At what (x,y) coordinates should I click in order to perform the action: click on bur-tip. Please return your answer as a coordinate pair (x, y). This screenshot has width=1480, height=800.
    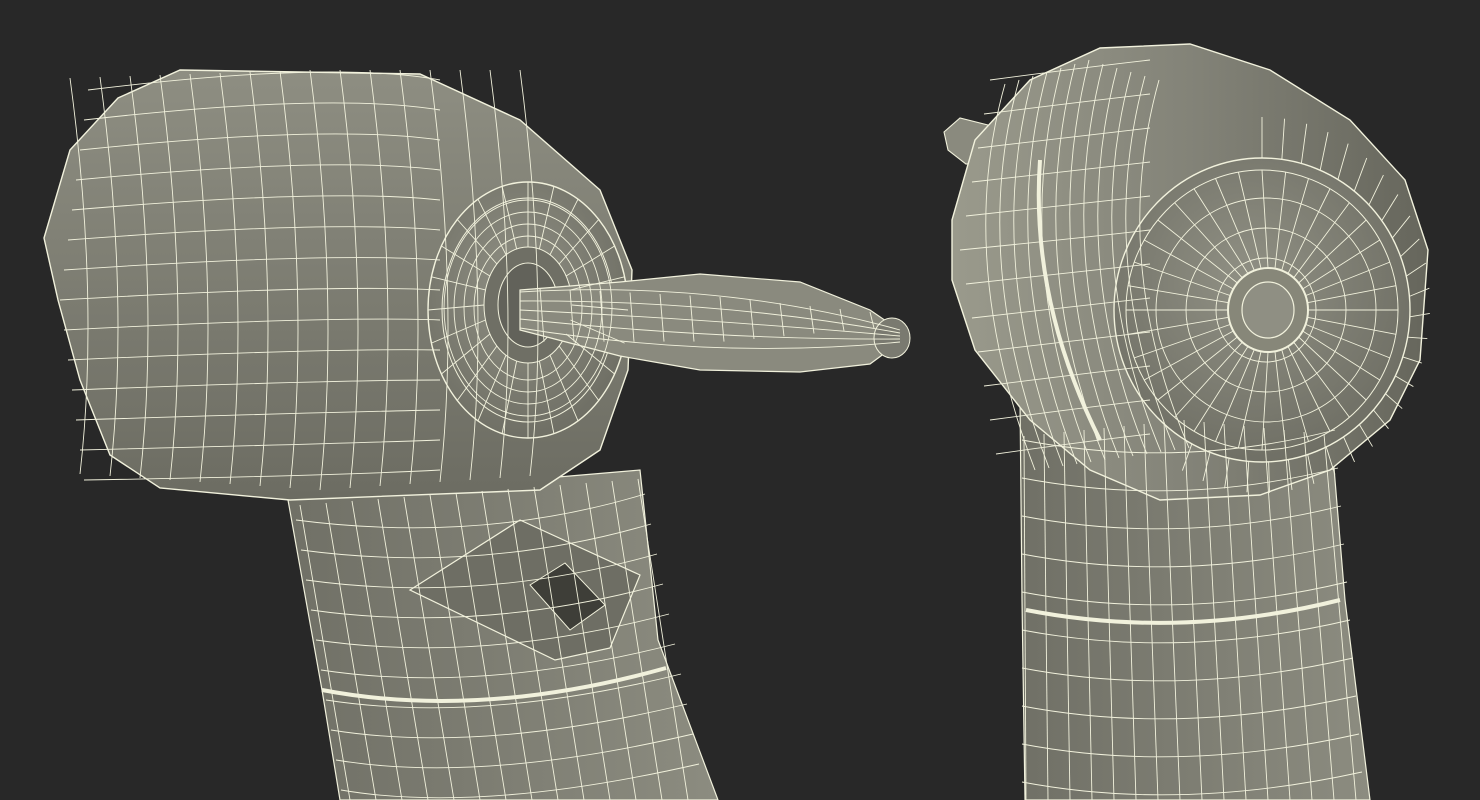
    Looking at the image, I should click on (892, 338).